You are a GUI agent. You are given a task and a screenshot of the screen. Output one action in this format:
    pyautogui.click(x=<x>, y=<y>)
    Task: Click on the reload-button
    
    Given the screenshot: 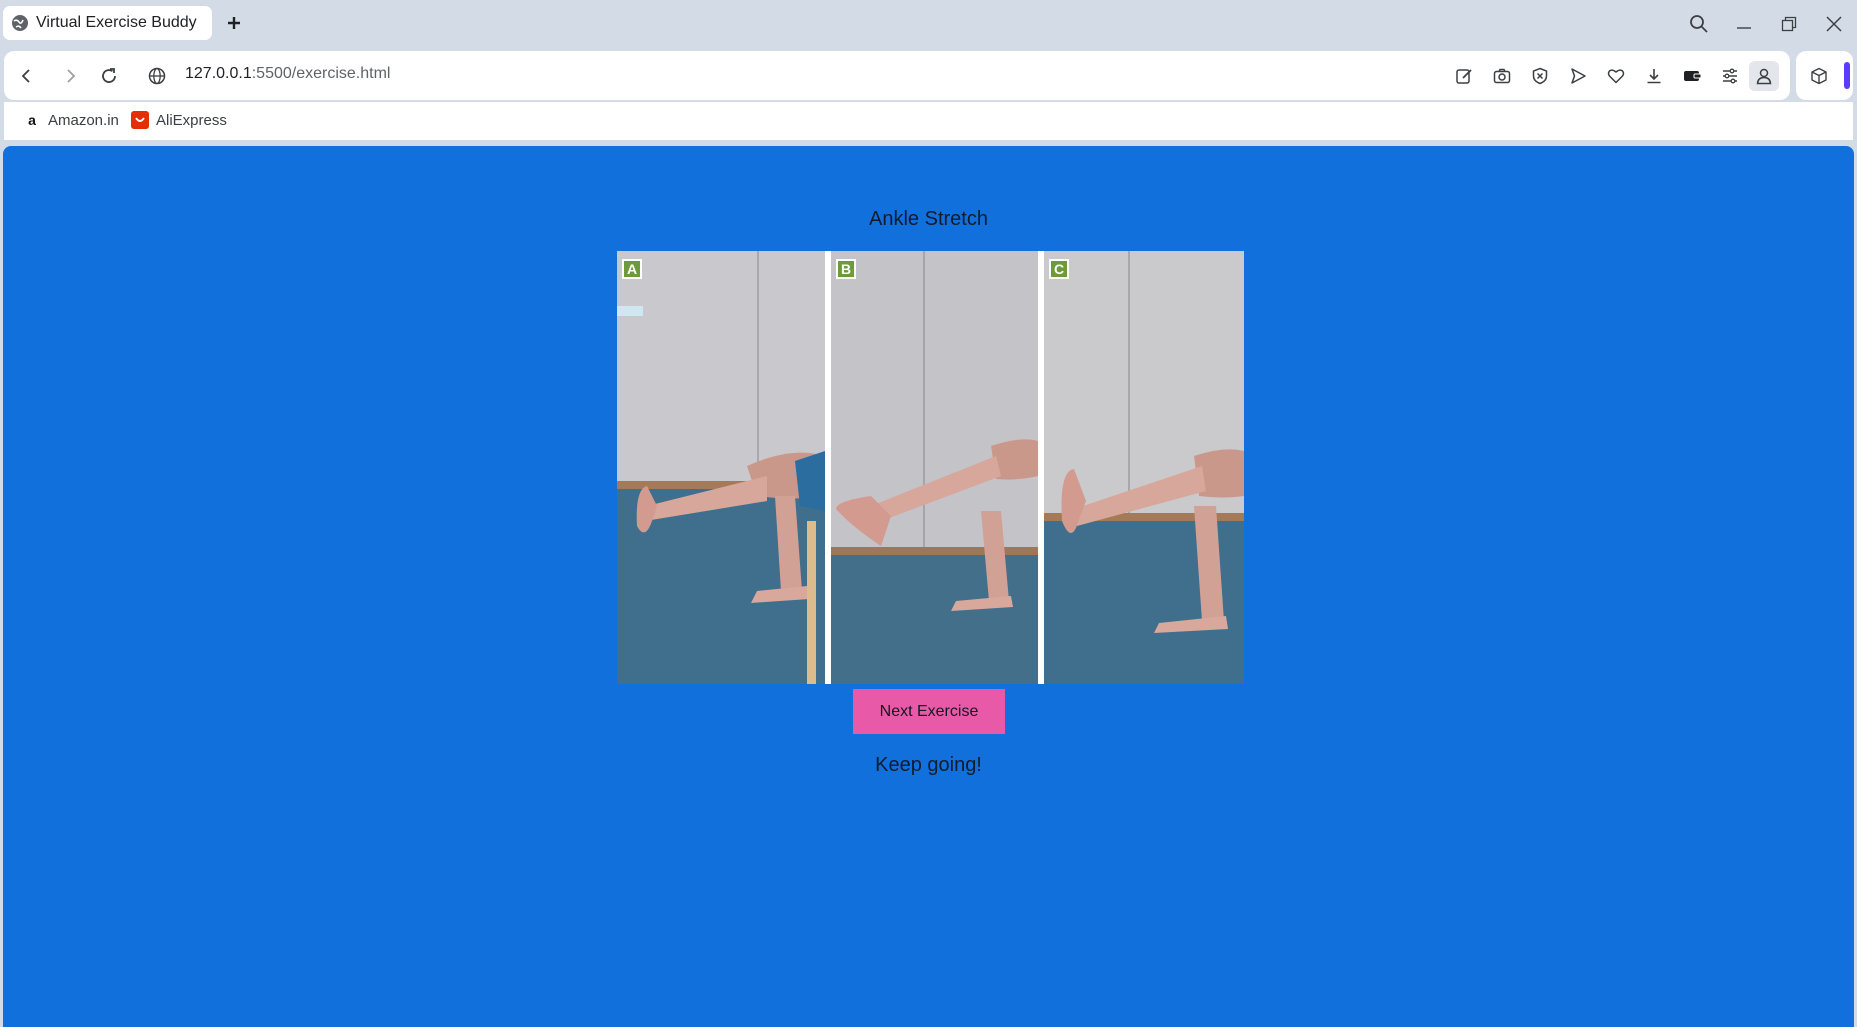 What is the action you would take?
    pyautogui.click(x=109, y=76)
    